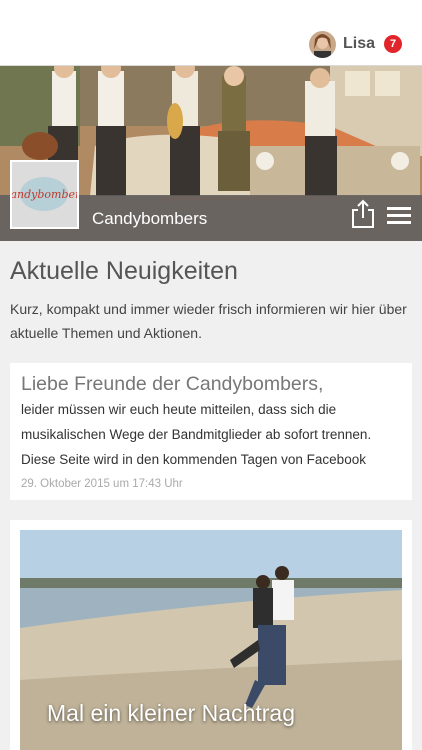  What do you see at coordinates (399, 216) in the screenshot?
I see `hamburger-menu-icon` at bounding box center [399, 216].